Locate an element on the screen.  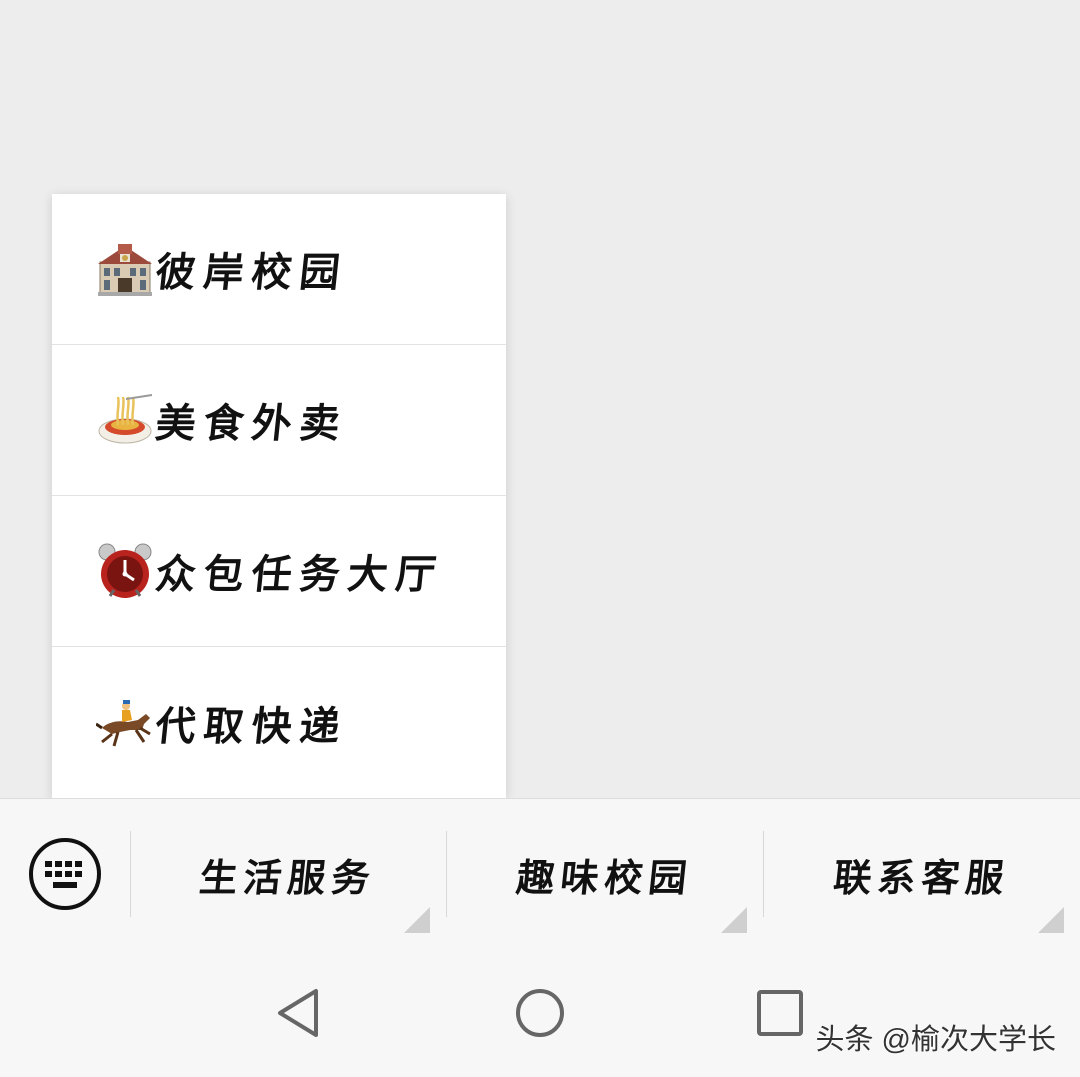
home-circle-icon is located at coordinates (540, 1013).